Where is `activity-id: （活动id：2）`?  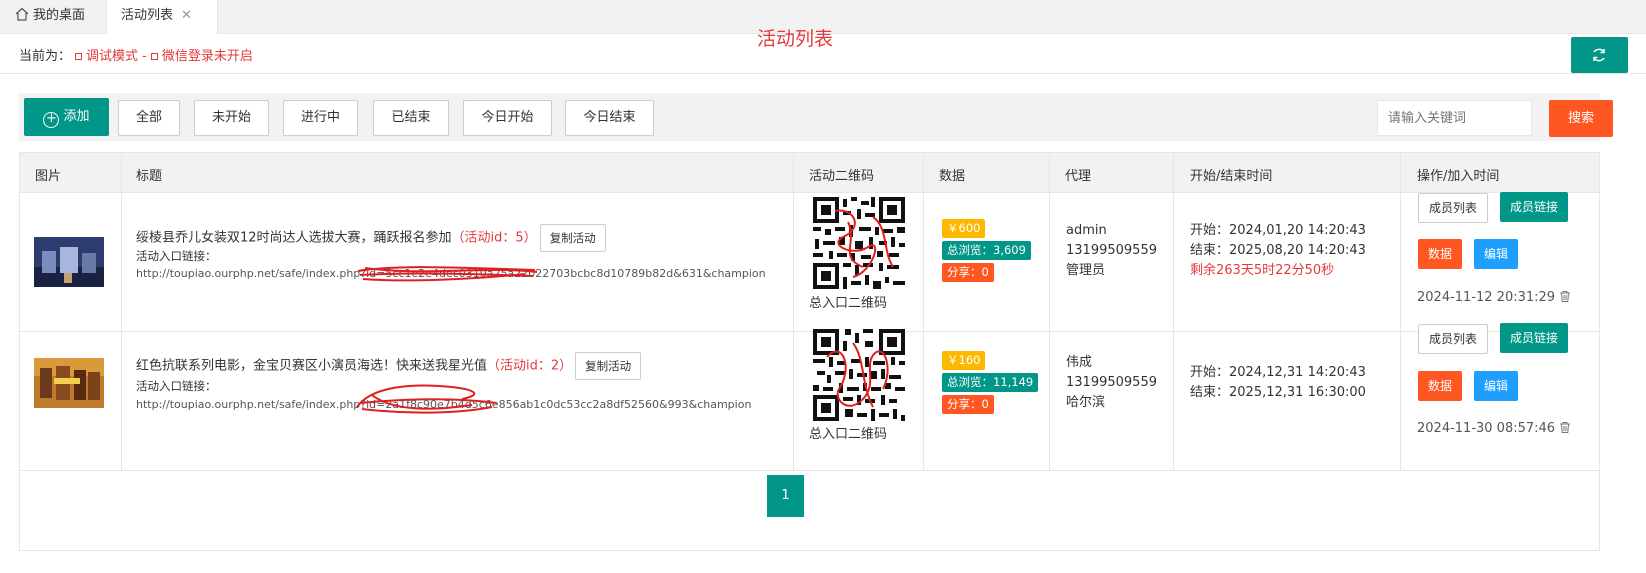 activity-id: （活动id：2） is located at coordinates (530, 366).